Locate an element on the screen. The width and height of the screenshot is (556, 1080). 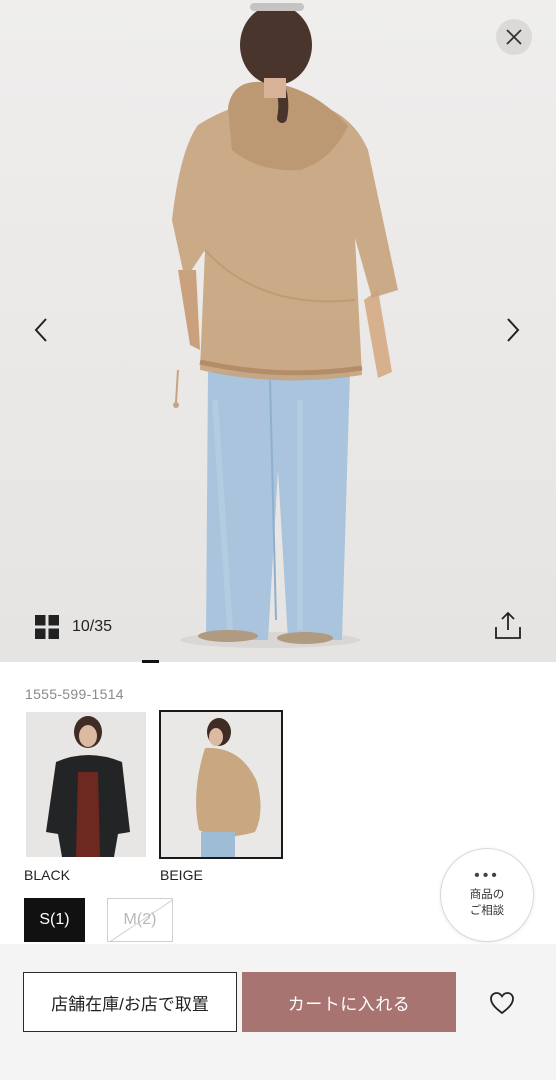
grid-view-button is located at coordinates (47, 627).